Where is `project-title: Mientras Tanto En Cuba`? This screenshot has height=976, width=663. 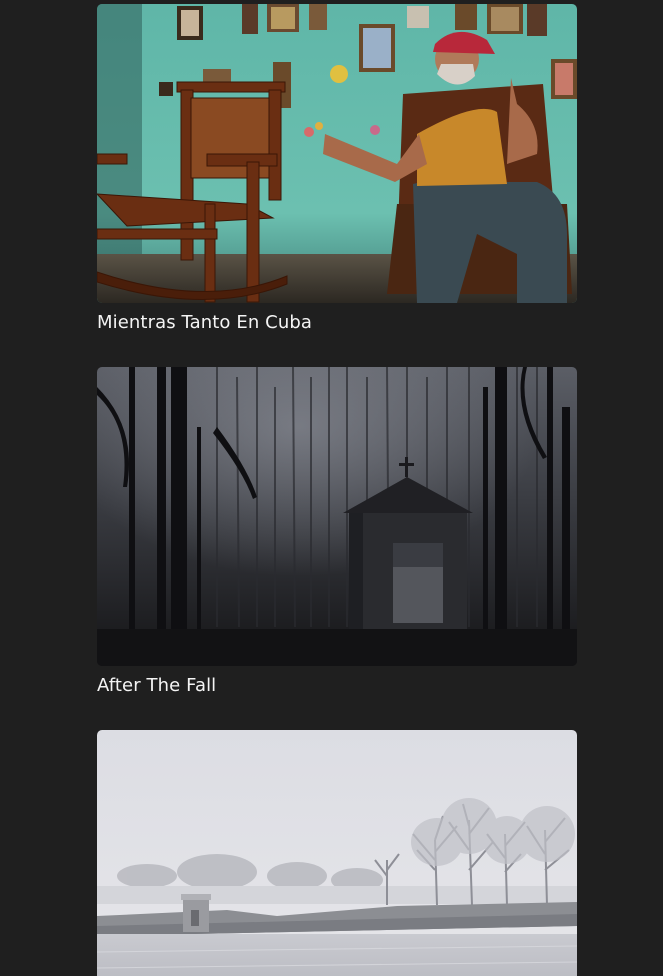
project-title: Mientras Tanto En Cuba is located at coordinates (337, 323).